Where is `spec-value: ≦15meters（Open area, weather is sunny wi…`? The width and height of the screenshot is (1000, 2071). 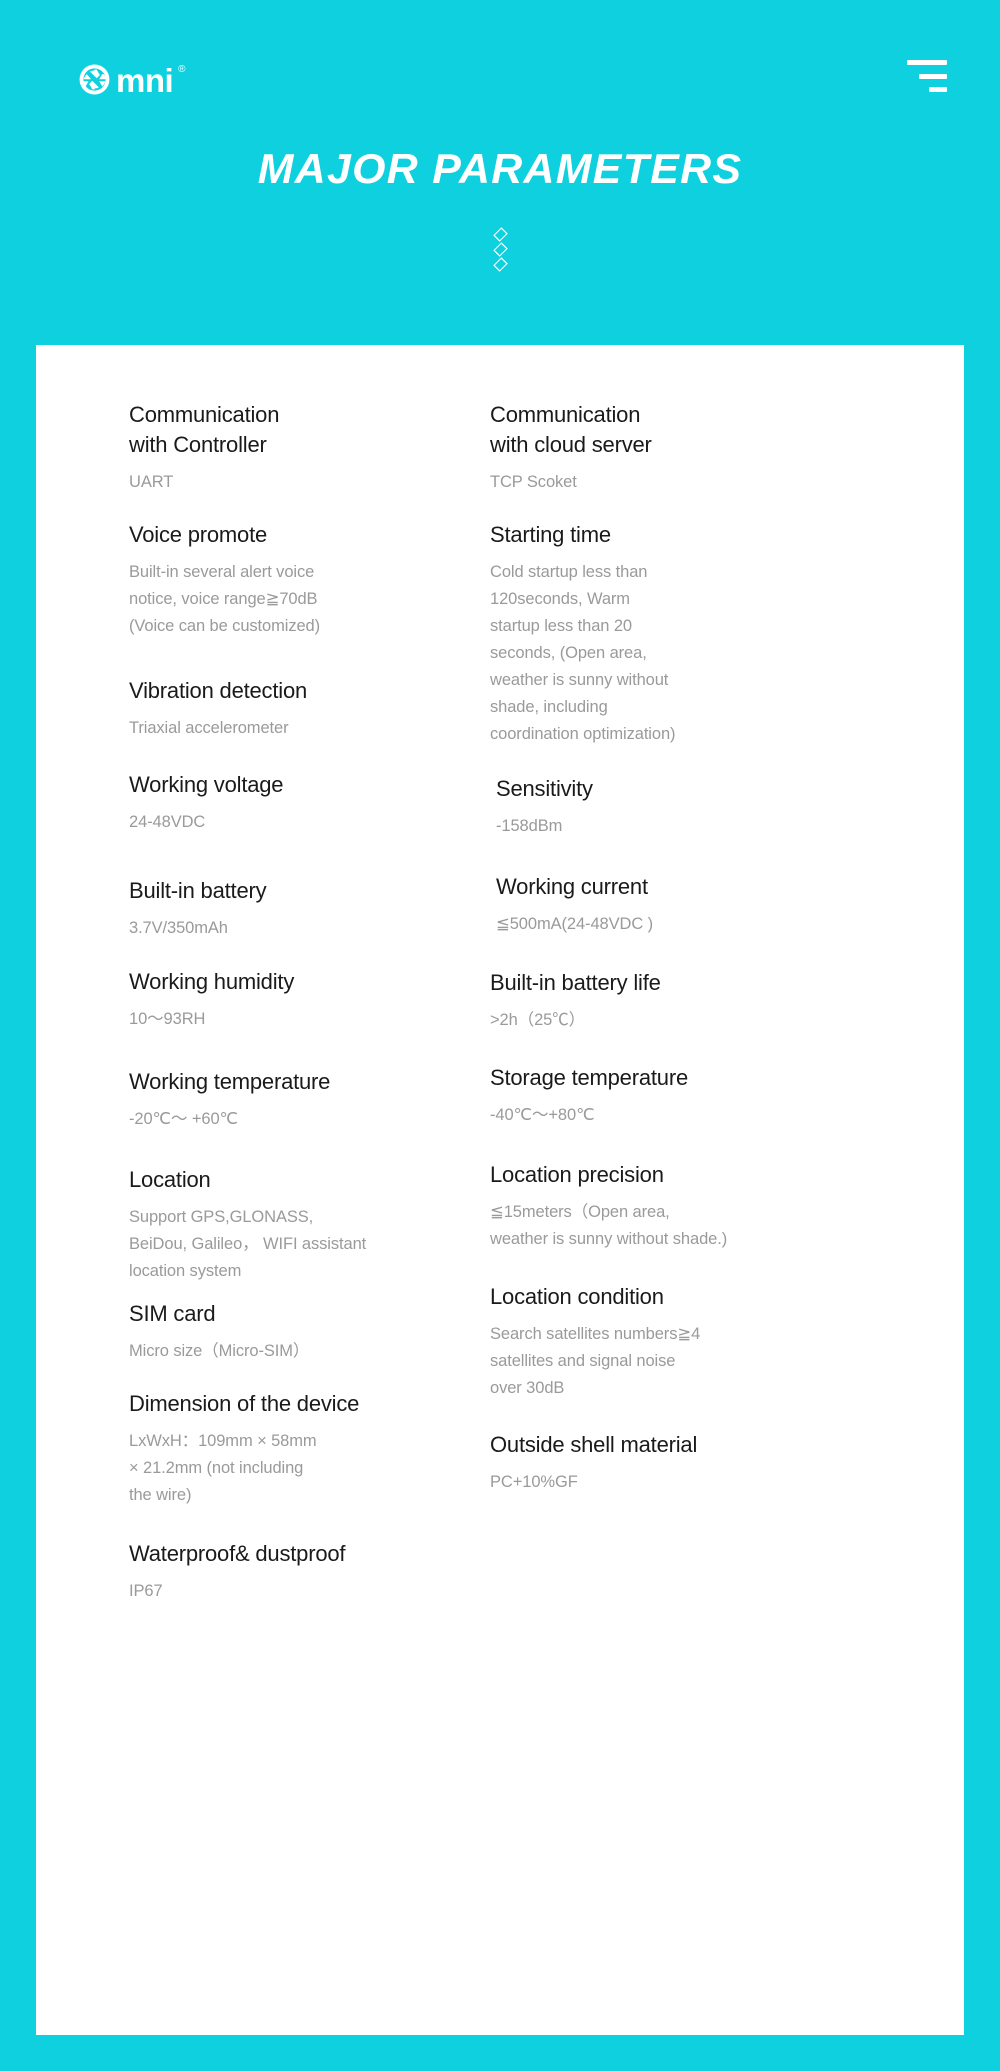
spec-value: ≦15meters（Open area, weather is sunny wi… is located at coordinates (609, 1225).